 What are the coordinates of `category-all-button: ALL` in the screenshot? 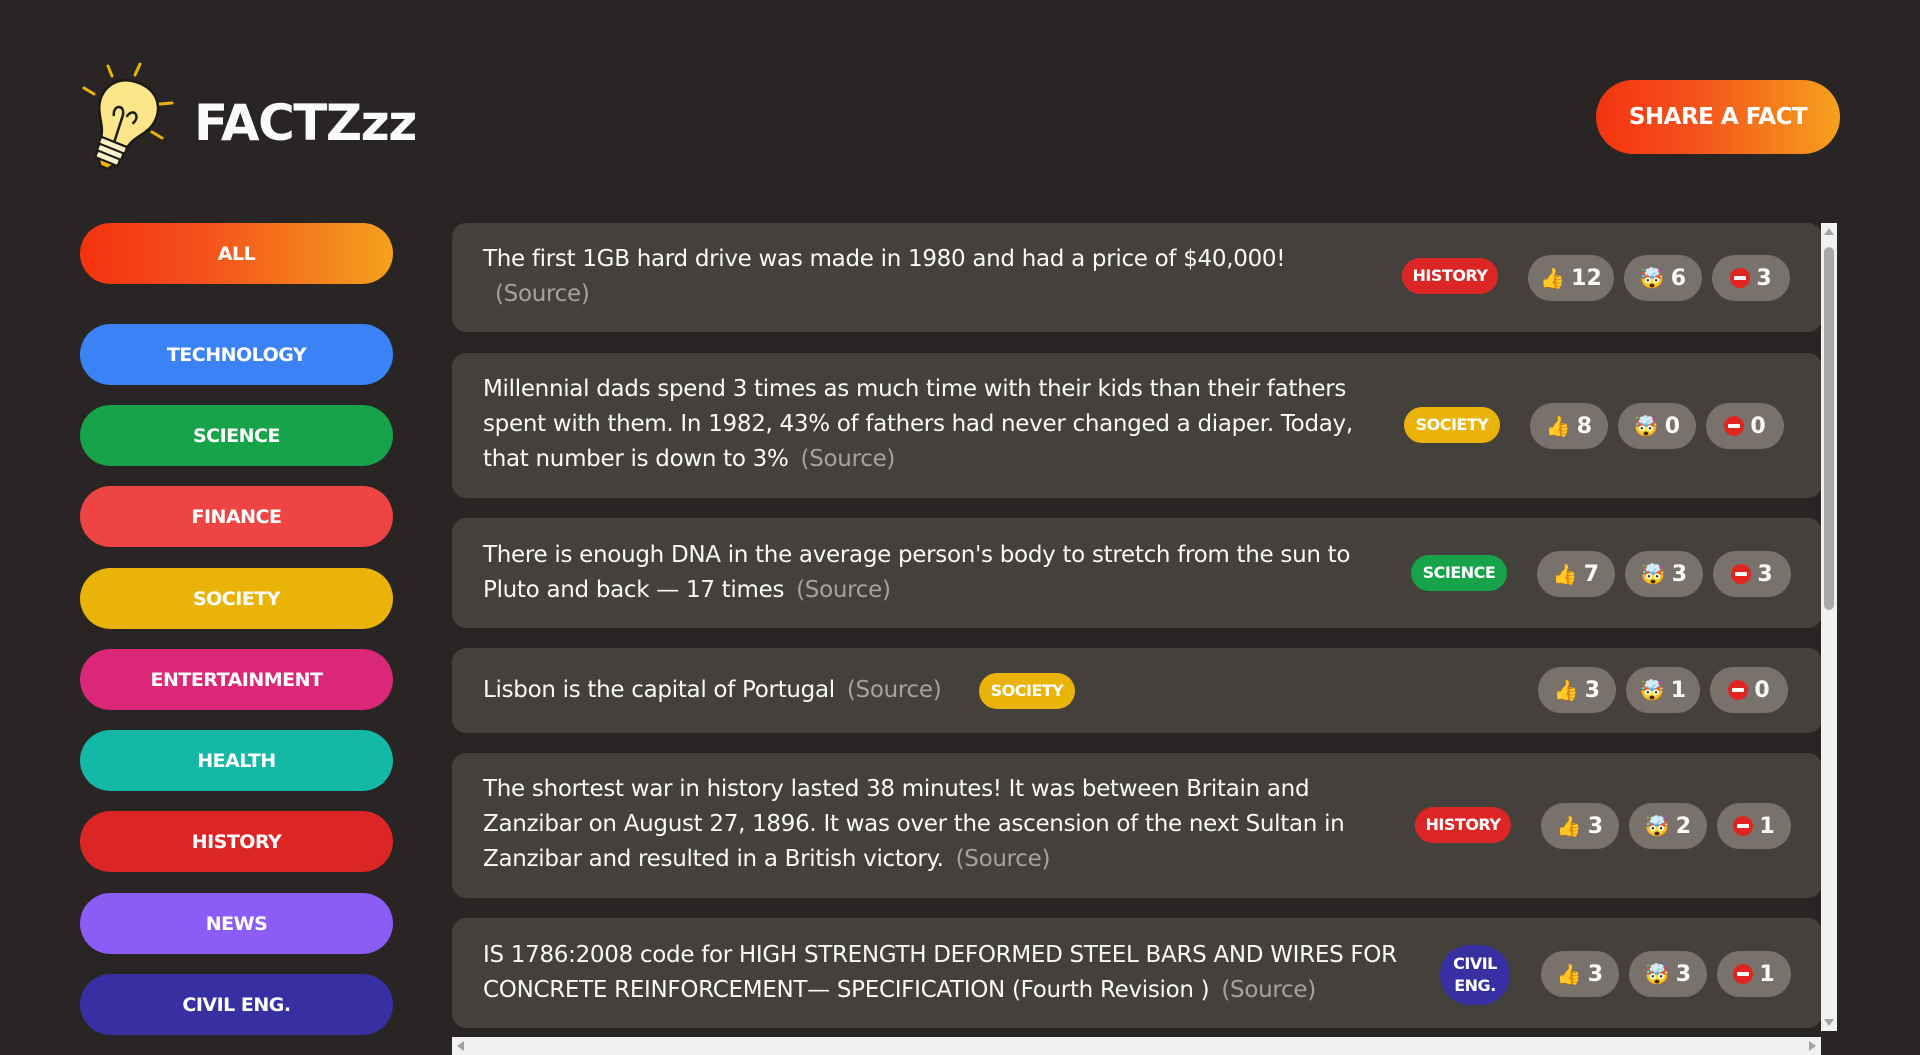 It's located at (236, 253).